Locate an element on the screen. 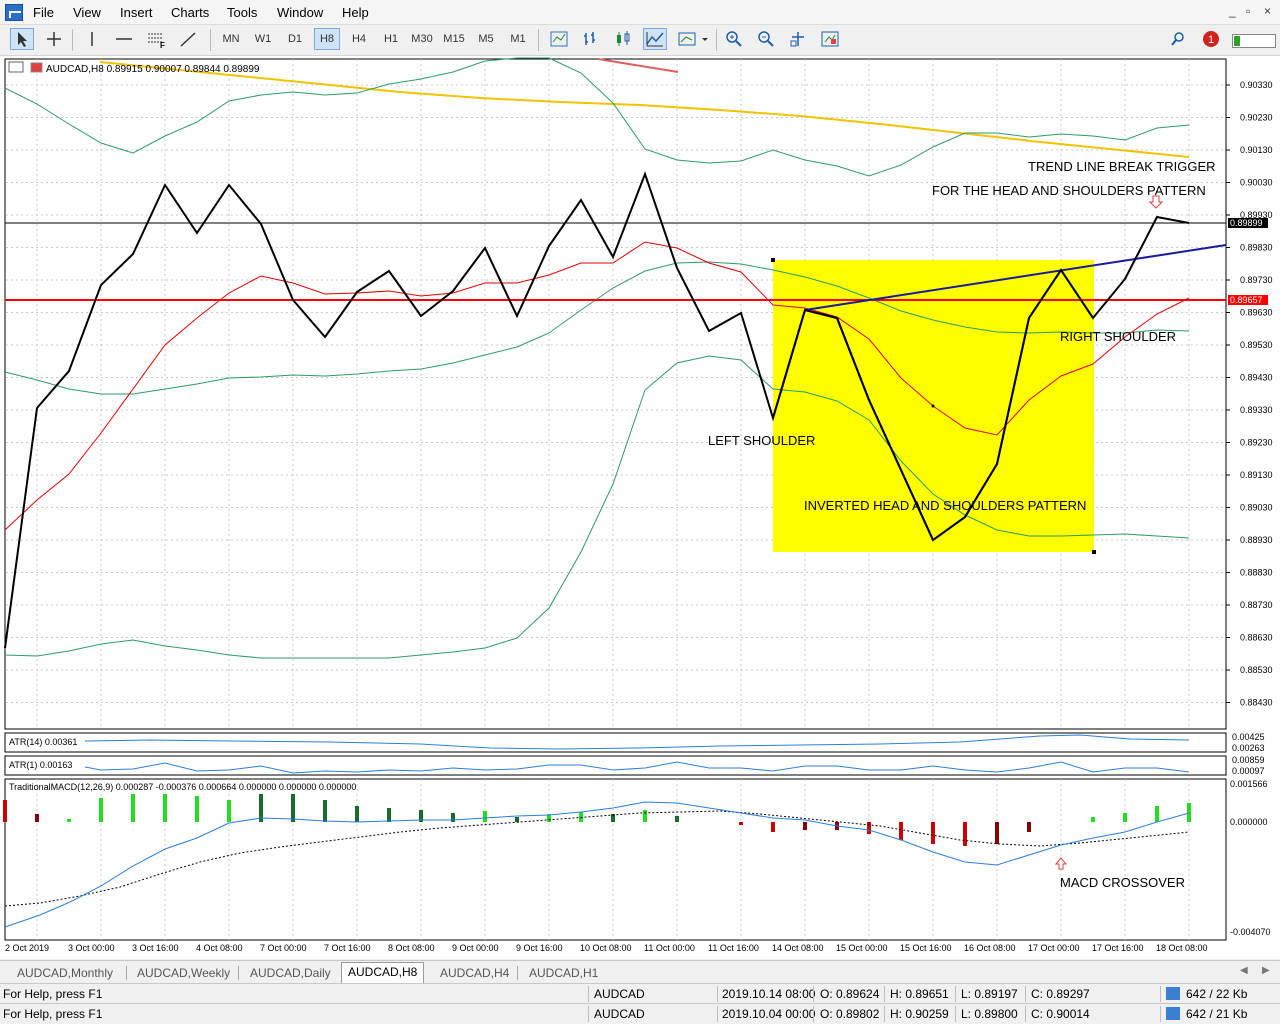 The width and height of the screenshot is (1280, 1024). tab-h1: AUDCAD,H1 is located at coordinates (563, 973).